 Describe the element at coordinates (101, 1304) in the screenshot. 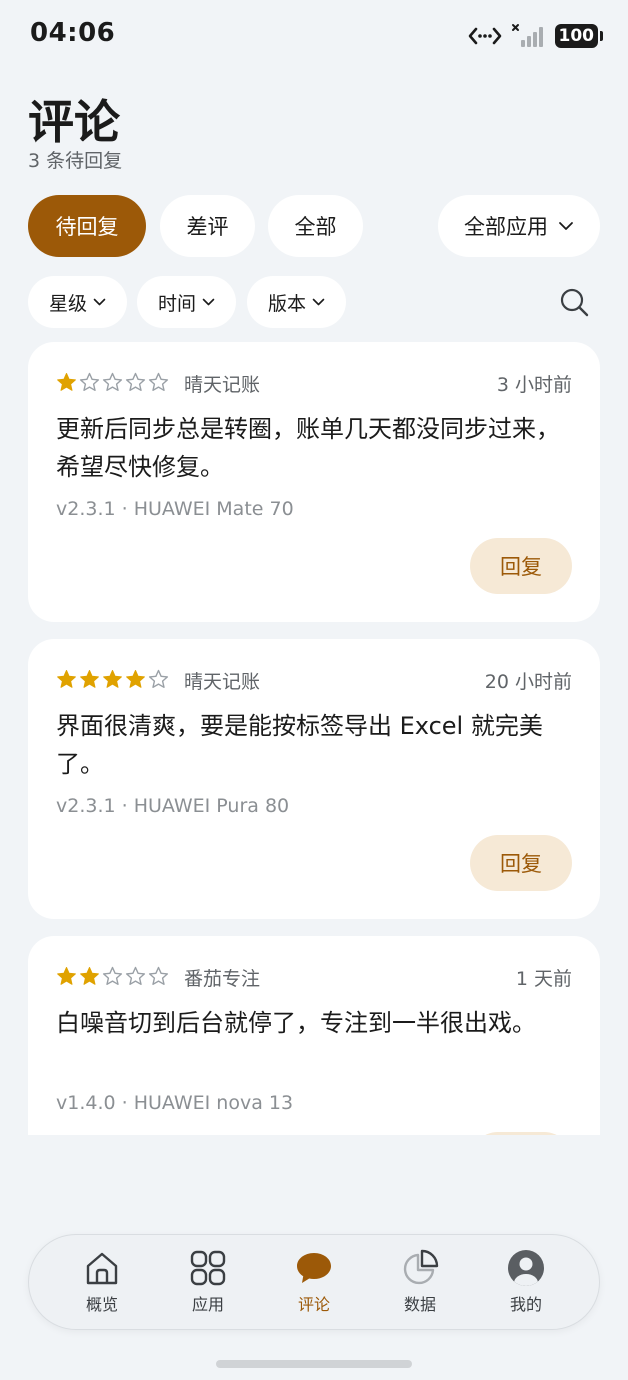

I see `nav-label: 概览` at that location.